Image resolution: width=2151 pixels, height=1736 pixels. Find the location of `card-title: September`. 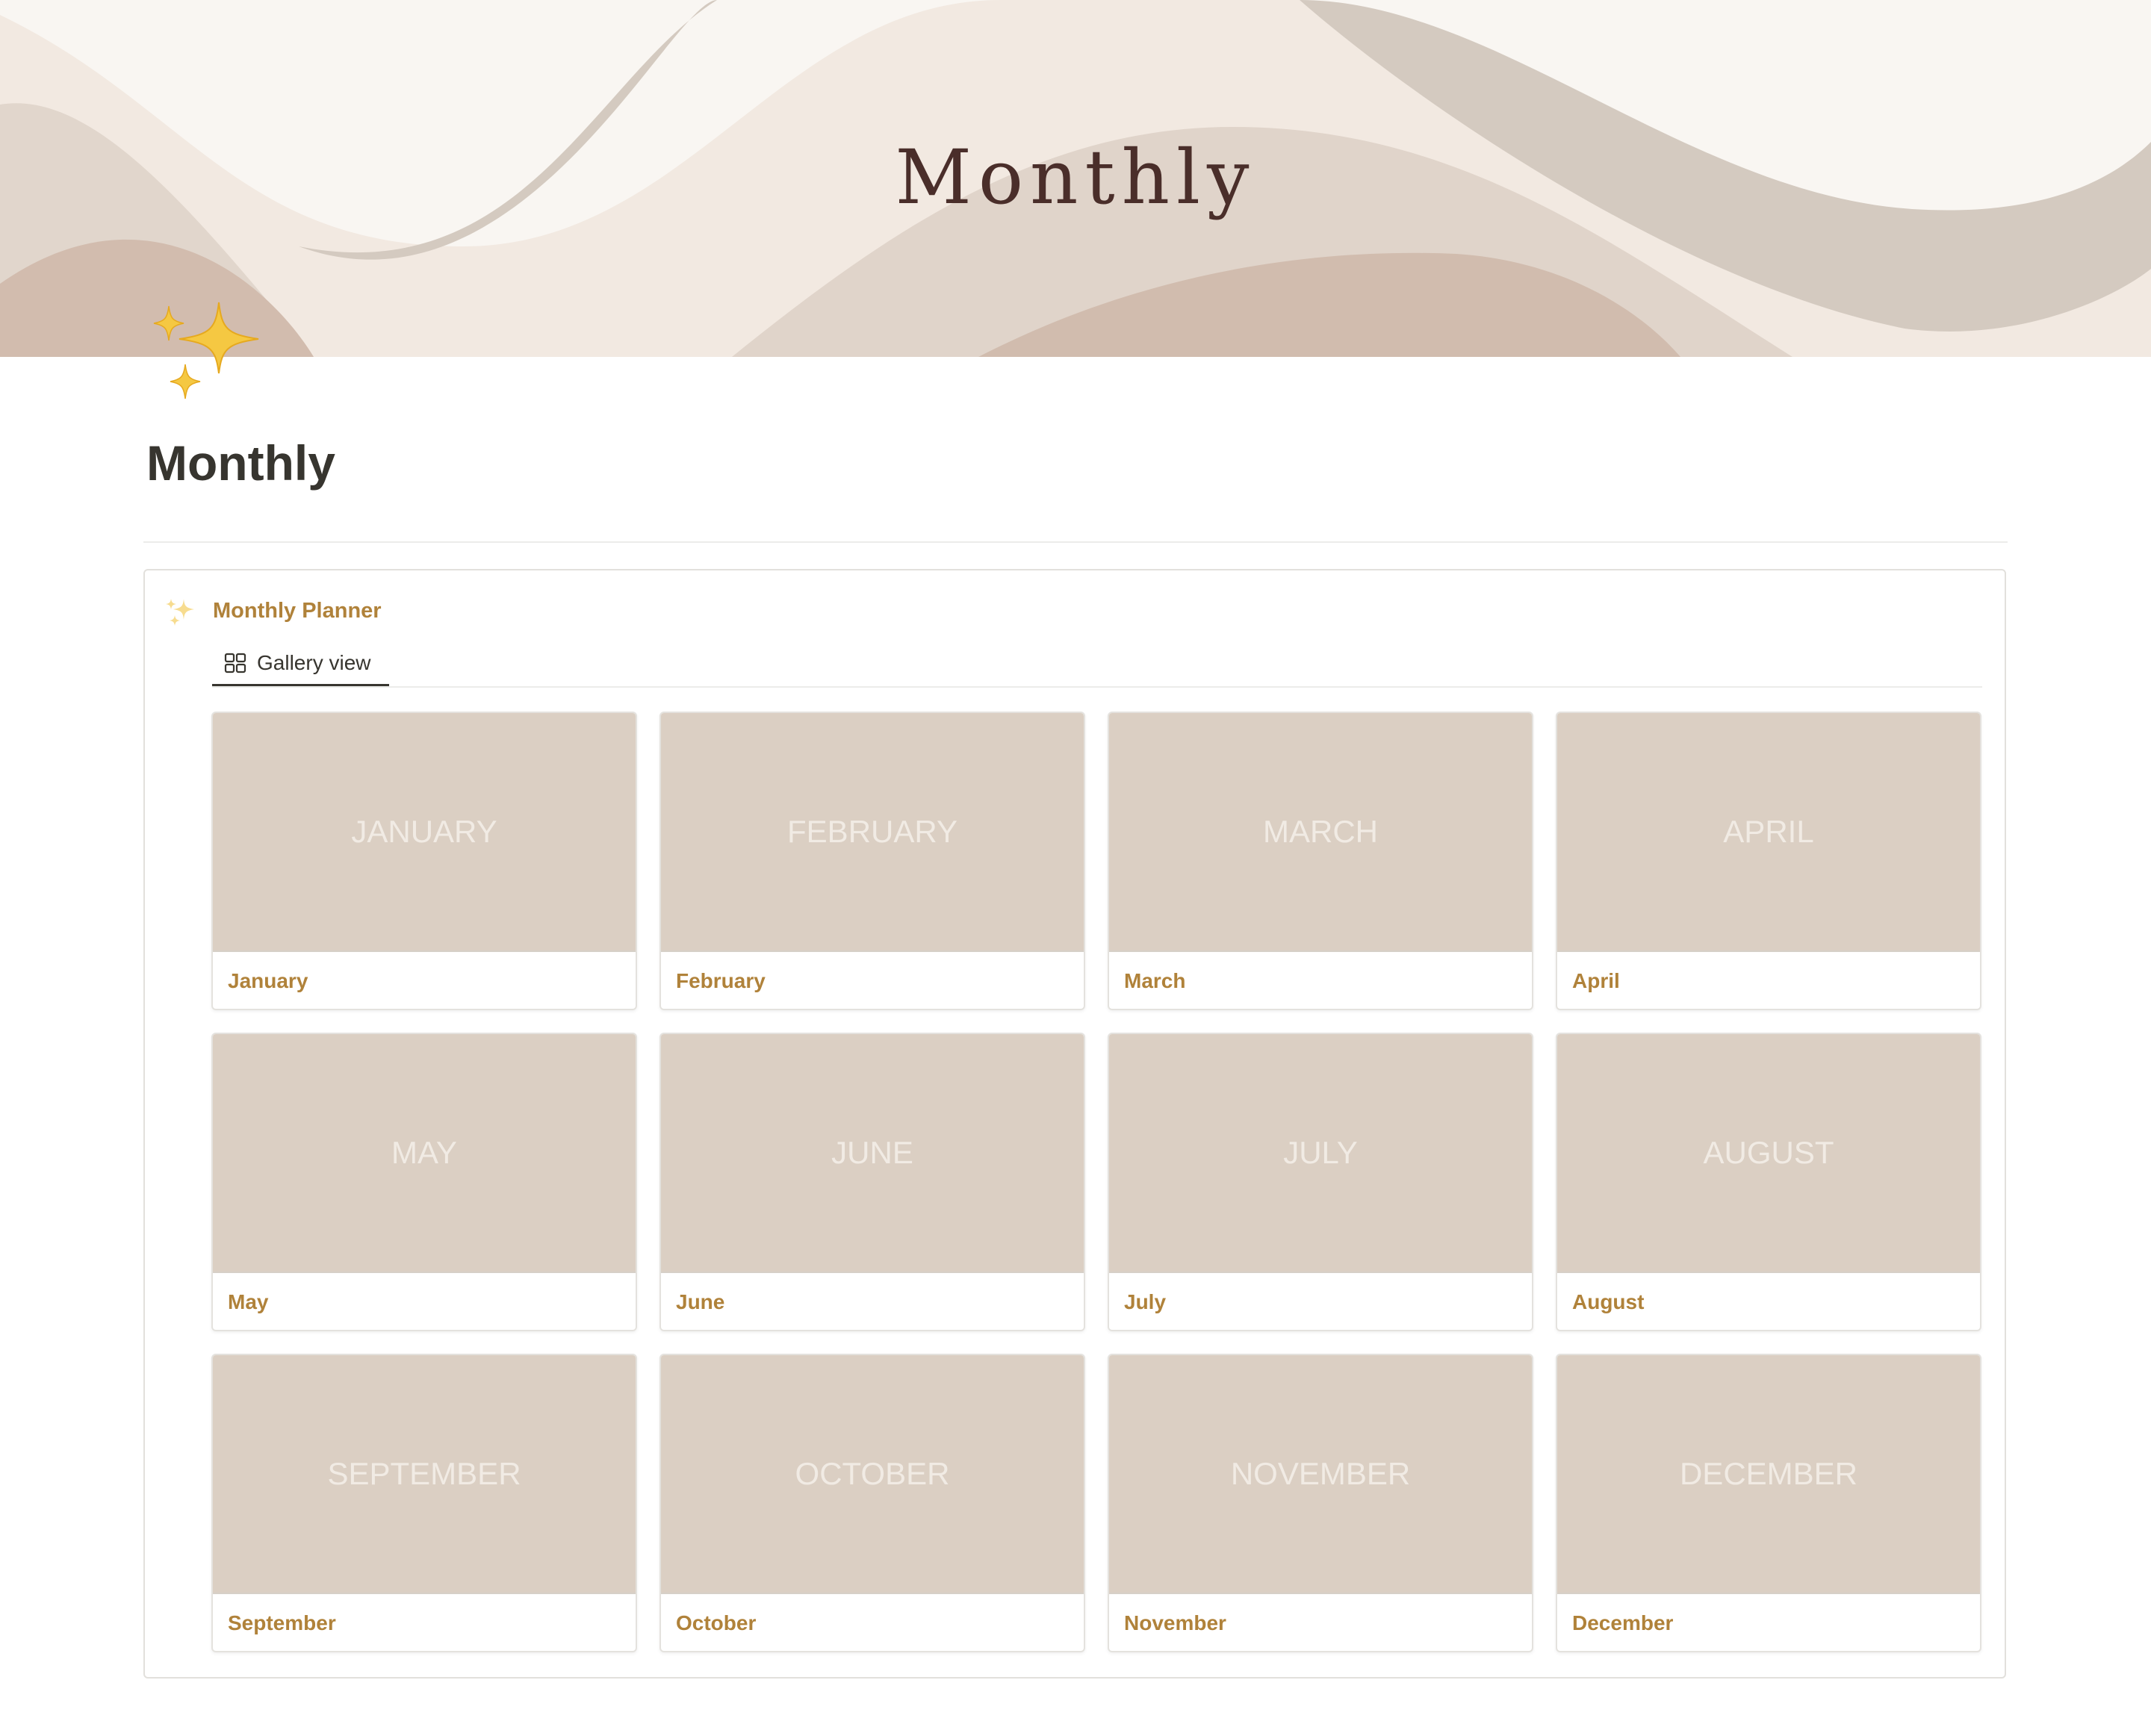

card-title: September is located at coordinates (282, 1622).